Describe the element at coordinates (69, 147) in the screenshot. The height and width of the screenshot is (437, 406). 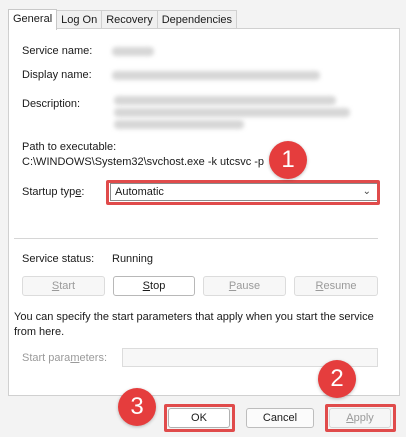
I see `path-label: Path to executable:` at that location.